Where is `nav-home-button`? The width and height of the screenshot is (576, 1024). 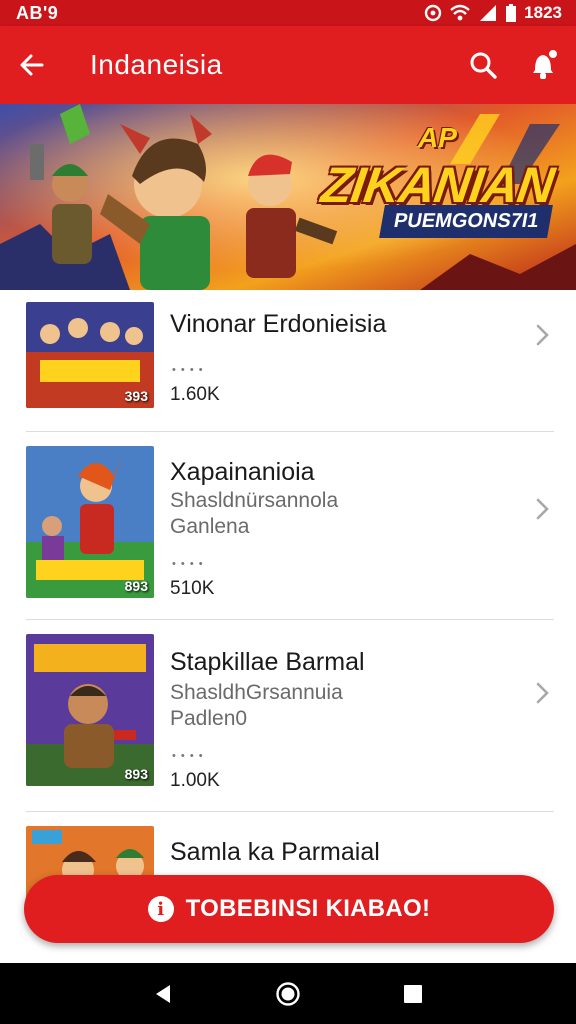
nav-home-button is located at coordinates (288, 994).